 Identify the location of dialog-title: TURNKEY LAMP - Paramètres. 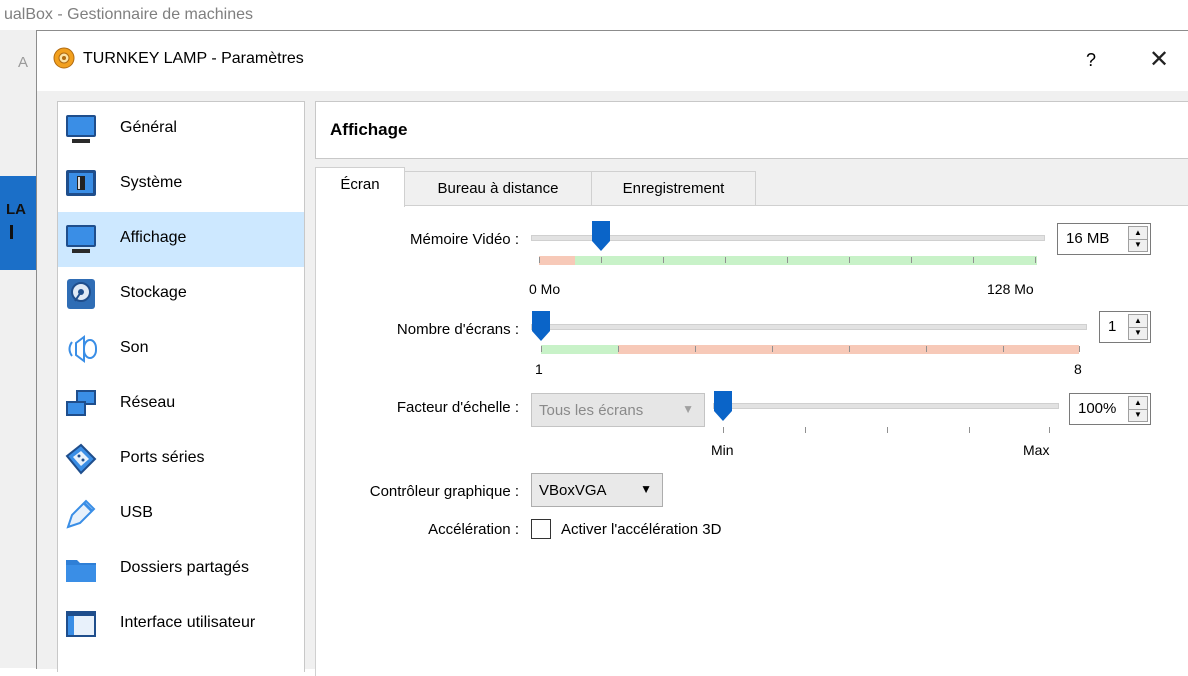
(193, 58).